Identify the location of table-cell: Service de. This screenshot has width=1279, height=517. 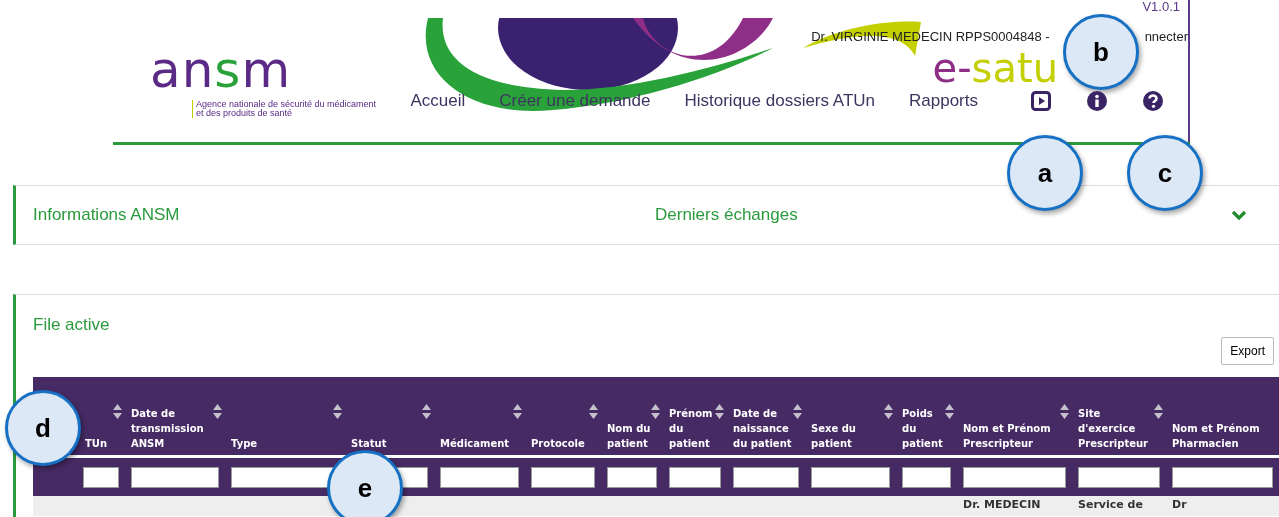
(1110, 504).